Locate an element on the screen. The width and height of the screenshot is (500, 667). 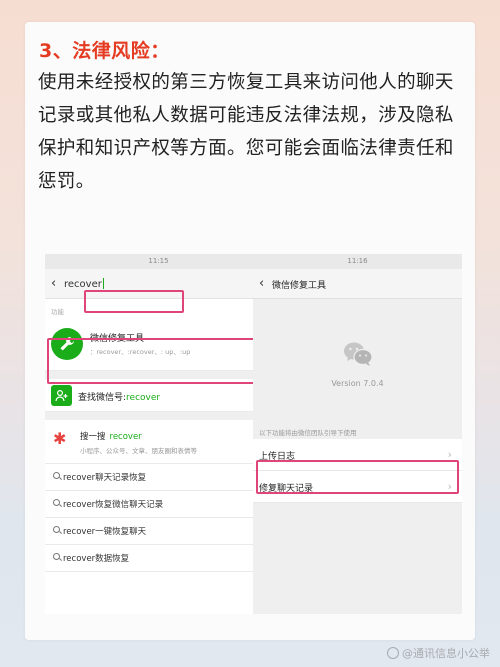
suggestion-label: recover一键恢复聊天 is located at coordinates (105, 532).